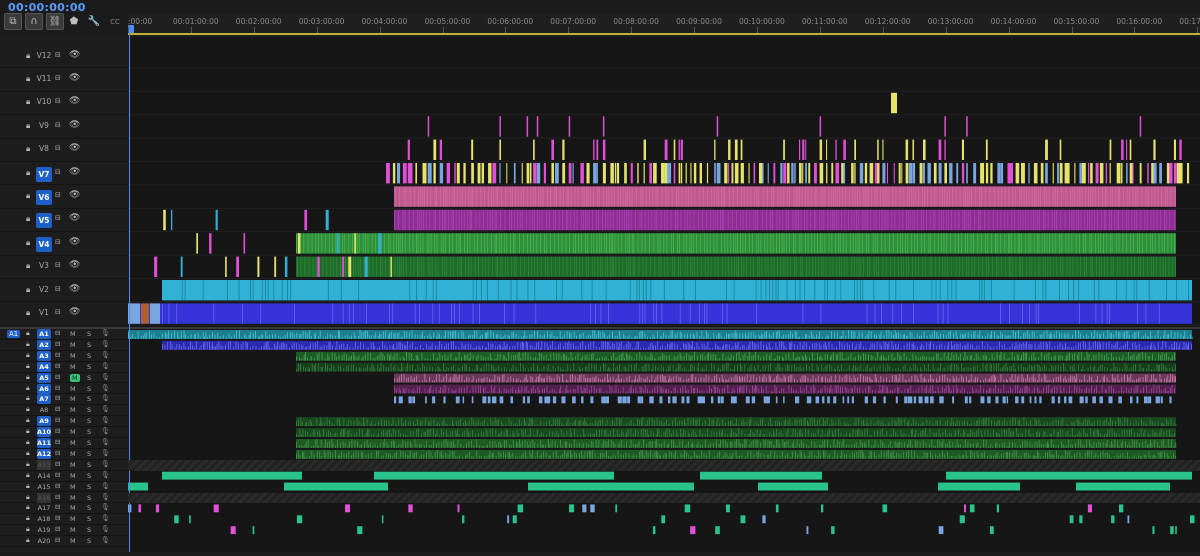 The width and height of the screenshot is (1200, 556). What do you see at coordinates (57, 442) in the screenshot?
I see `sync-lock-icon: ⊟` at bounding box center [57, 442].